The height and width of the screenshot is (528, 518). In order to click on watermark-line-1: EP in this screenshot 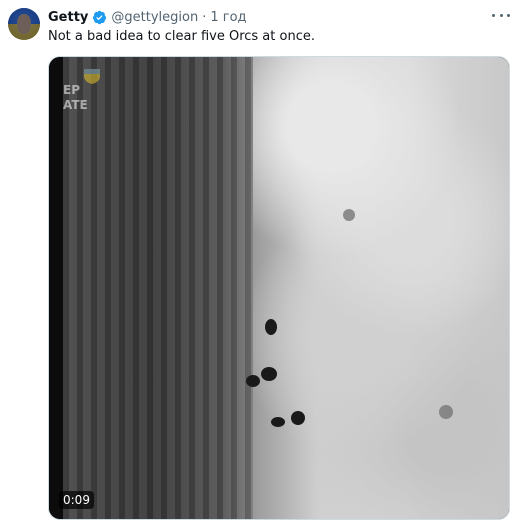, I will do `click(71, 90)`.